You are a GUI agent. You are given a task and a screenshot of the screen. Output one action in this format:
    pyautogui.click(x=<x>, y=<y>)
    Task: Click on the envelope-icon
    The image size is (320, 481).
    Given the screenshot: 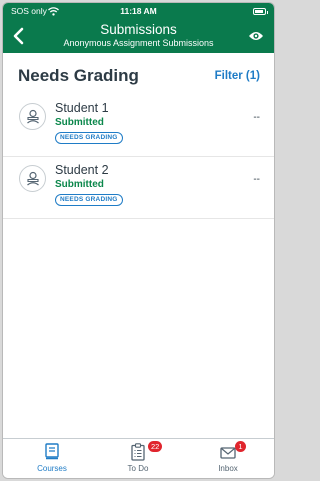 What is the action you would take?
    pyautogui.click(x=228, y=453)
    